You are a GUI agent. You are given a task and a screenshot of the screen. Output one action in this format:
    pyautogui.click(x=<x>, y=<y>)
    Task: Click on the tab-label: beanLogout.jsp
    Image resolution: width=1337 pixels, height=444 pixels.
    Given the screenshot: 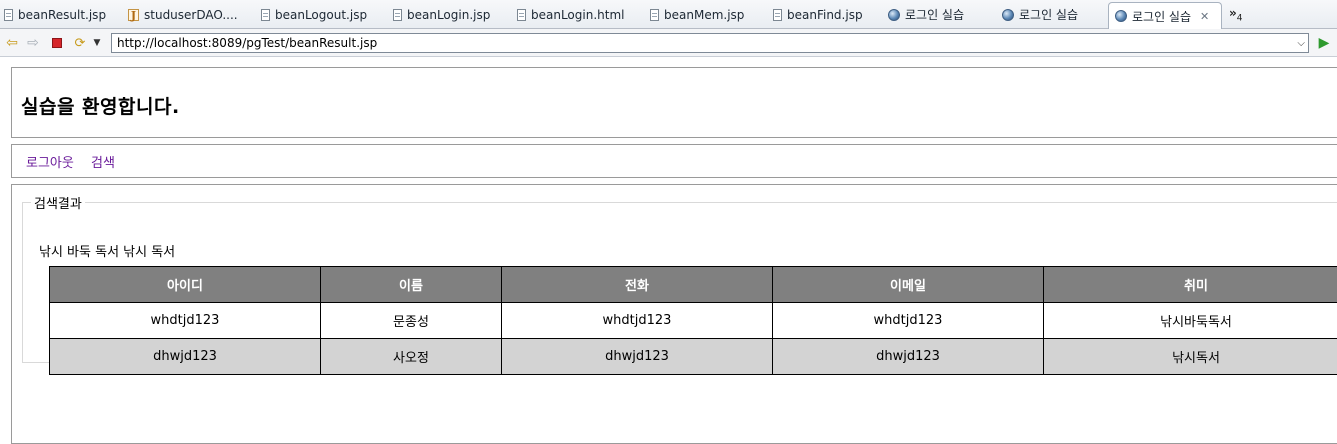 What is the action you would take?
    pyautogui.click(x=321, y=15)
    